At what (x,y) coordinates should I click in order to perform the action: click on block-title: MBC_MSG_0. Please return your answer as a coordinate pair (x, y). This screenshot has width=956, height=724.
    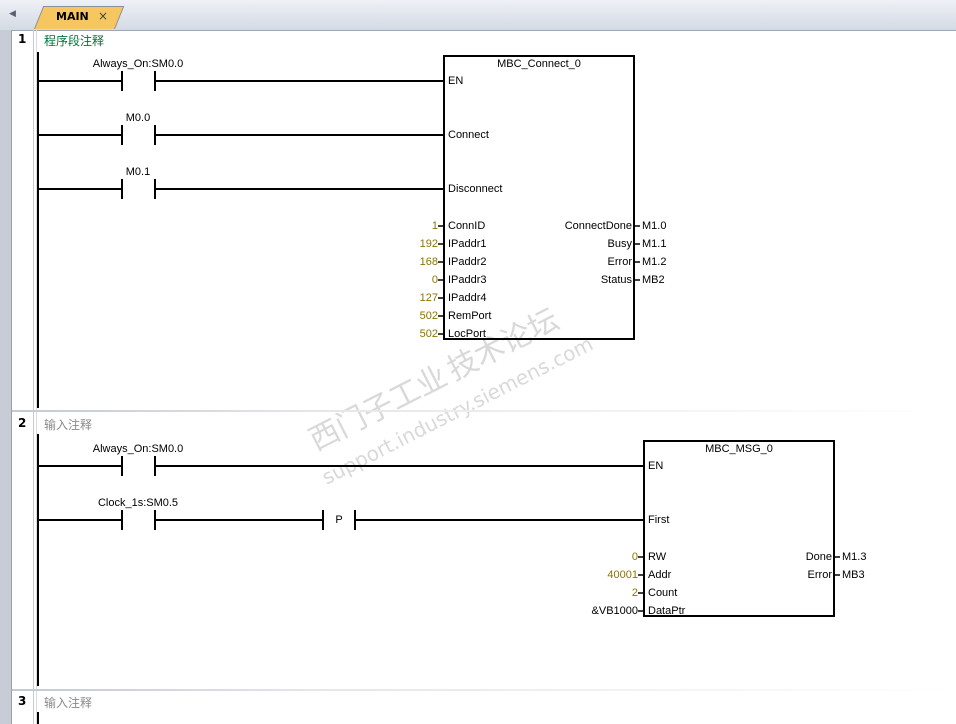
    Looking at the image, I should click on (739, 449).